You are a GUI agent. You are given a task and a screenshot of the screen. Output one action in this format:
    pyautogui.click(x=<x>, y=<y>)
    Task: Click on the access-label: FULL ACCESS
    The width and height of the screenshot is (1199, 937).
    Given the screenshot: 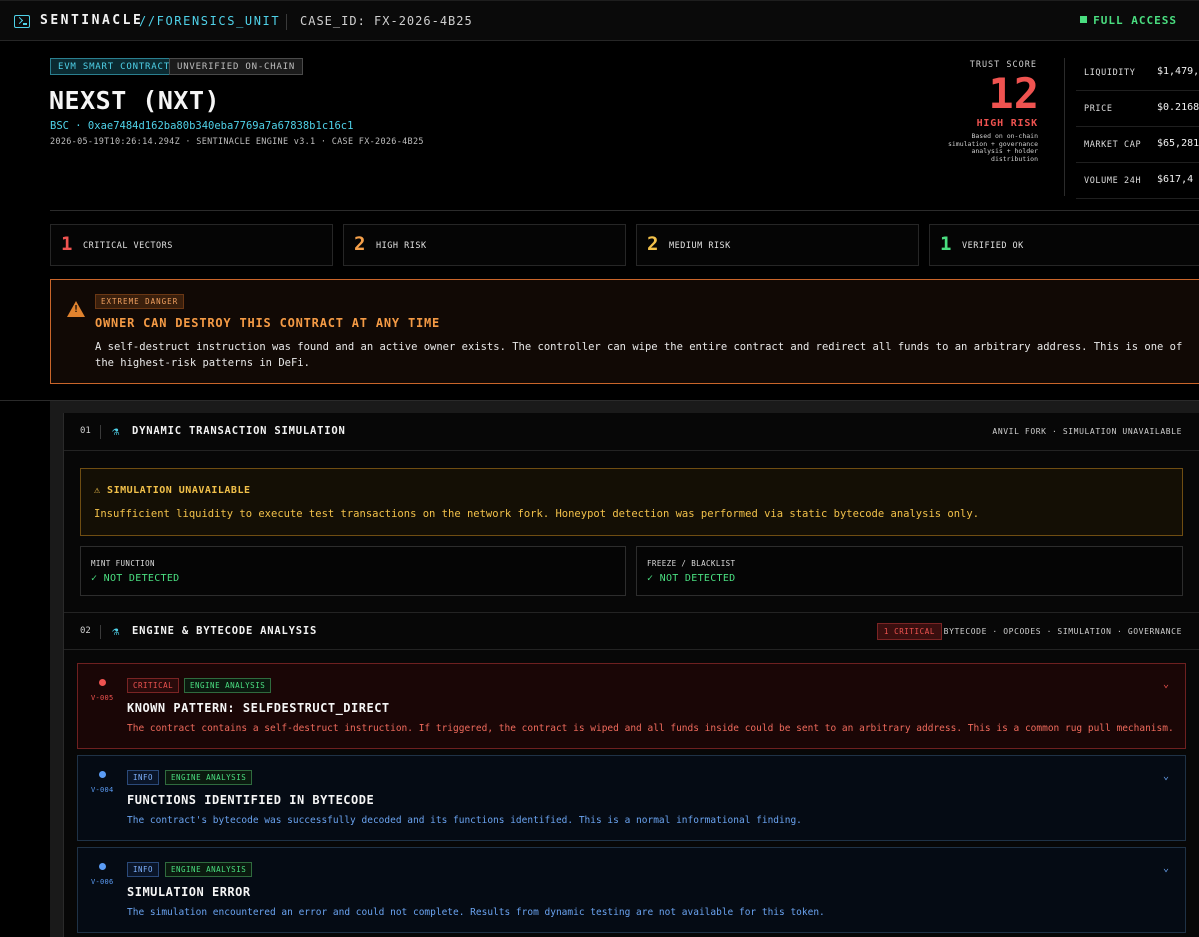 What is the action you would take?
    pyautogui.click(x=1135, y=20)
    